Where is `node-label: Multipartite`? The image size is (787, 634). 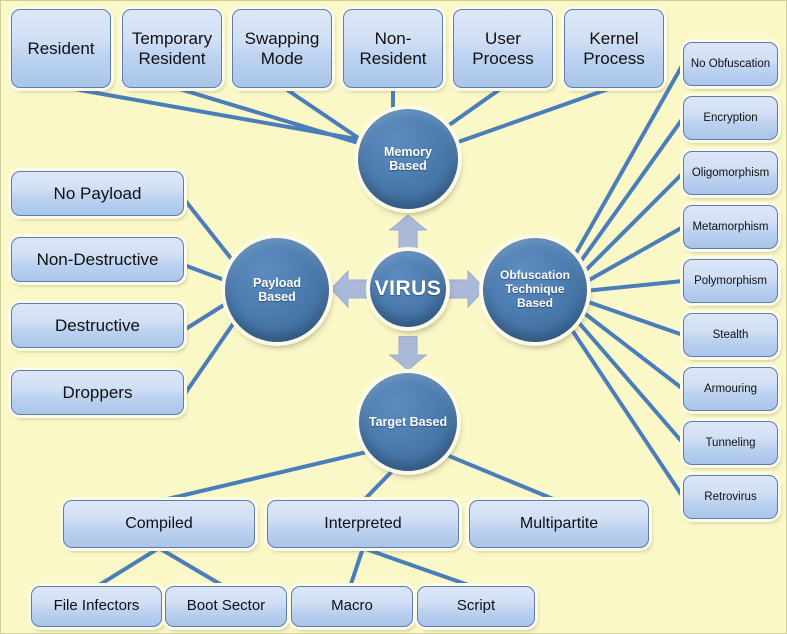
node-label: Multipartite is located at coordinates (559, 524).